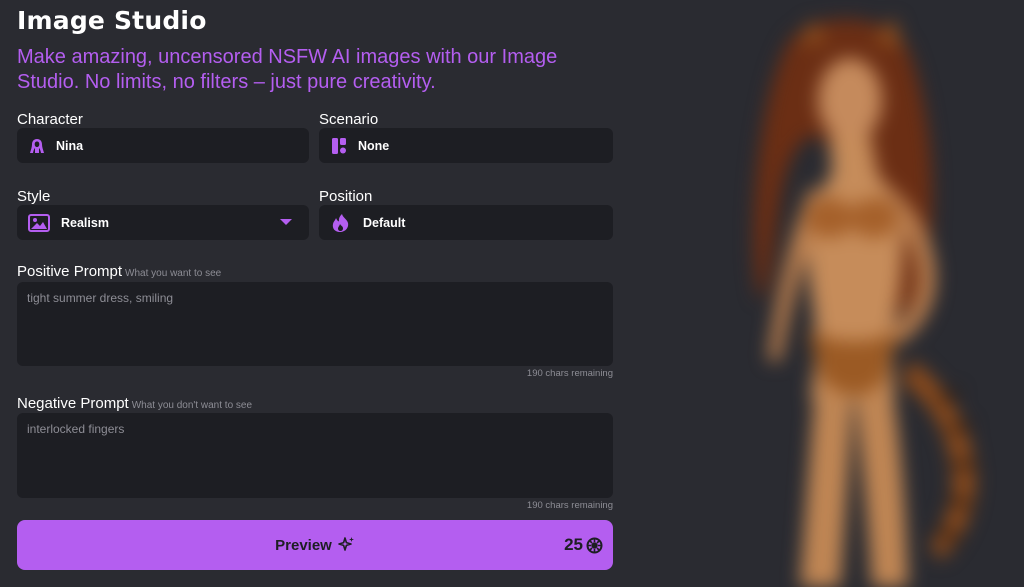 The image size is (1024, 587). What do you see at coordinates (346, 196) in the screenshot?
I see `position-label: Position` at bounding box center [346, 196].